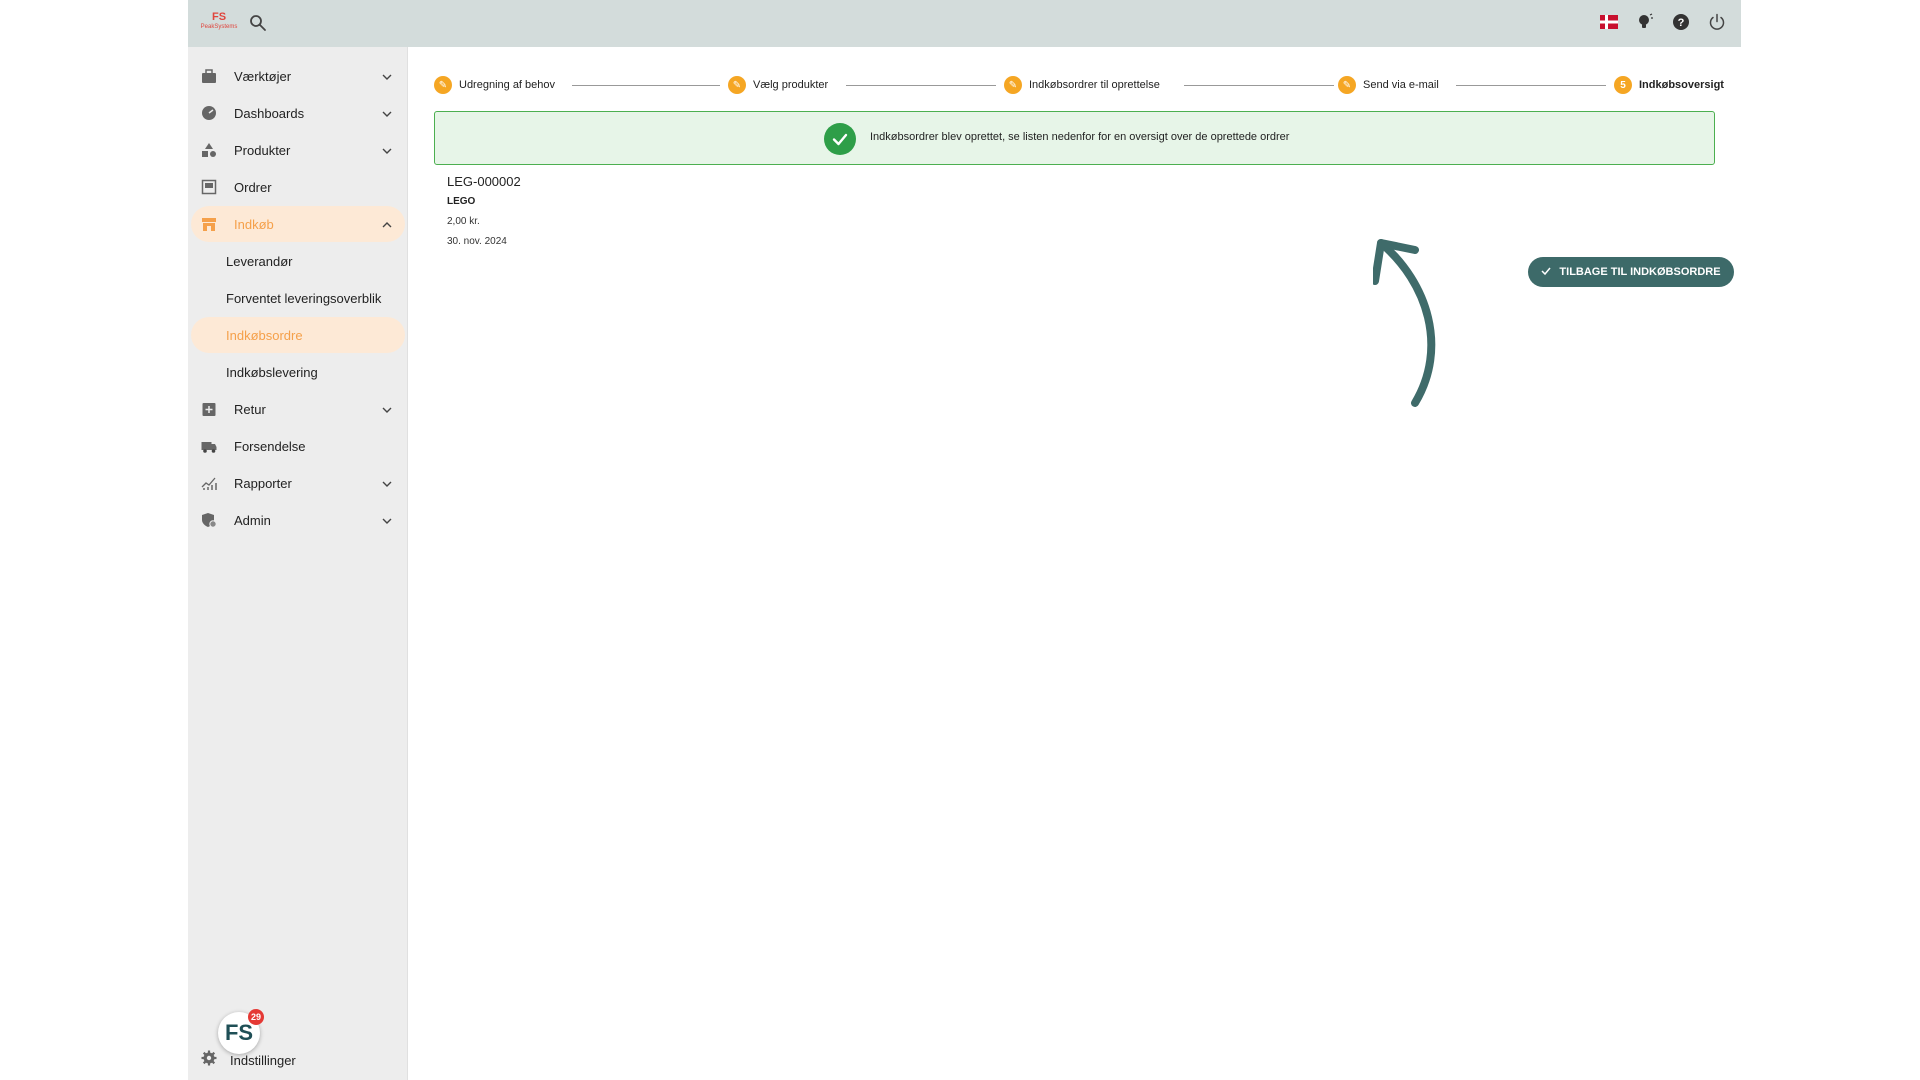 The height and width of the screenshot is (1080, 1920). I want to click on step-label: Vælg produkter, so click(791, 85).